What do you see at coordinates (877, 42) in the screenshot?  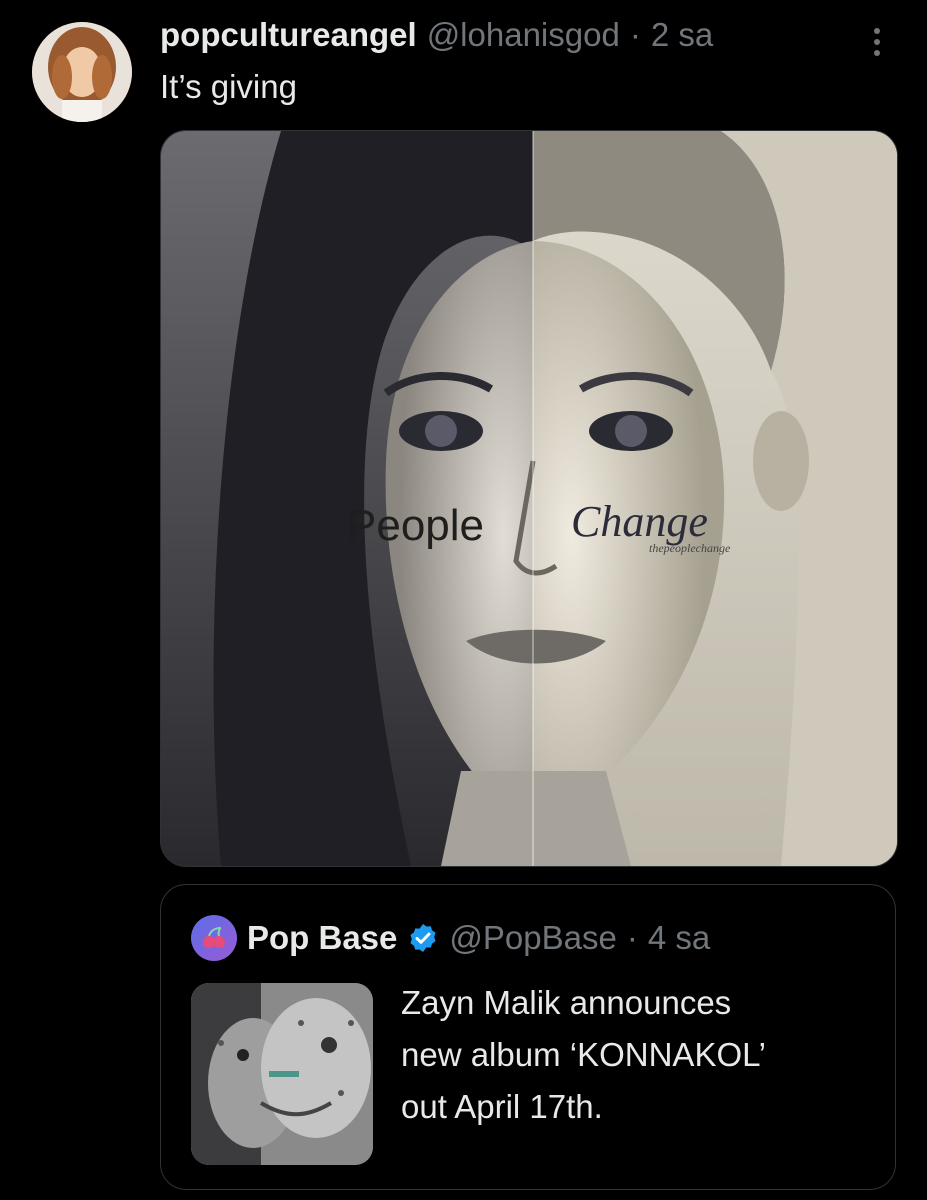 I see `more-options-icon` at bounding box center [877, 42].